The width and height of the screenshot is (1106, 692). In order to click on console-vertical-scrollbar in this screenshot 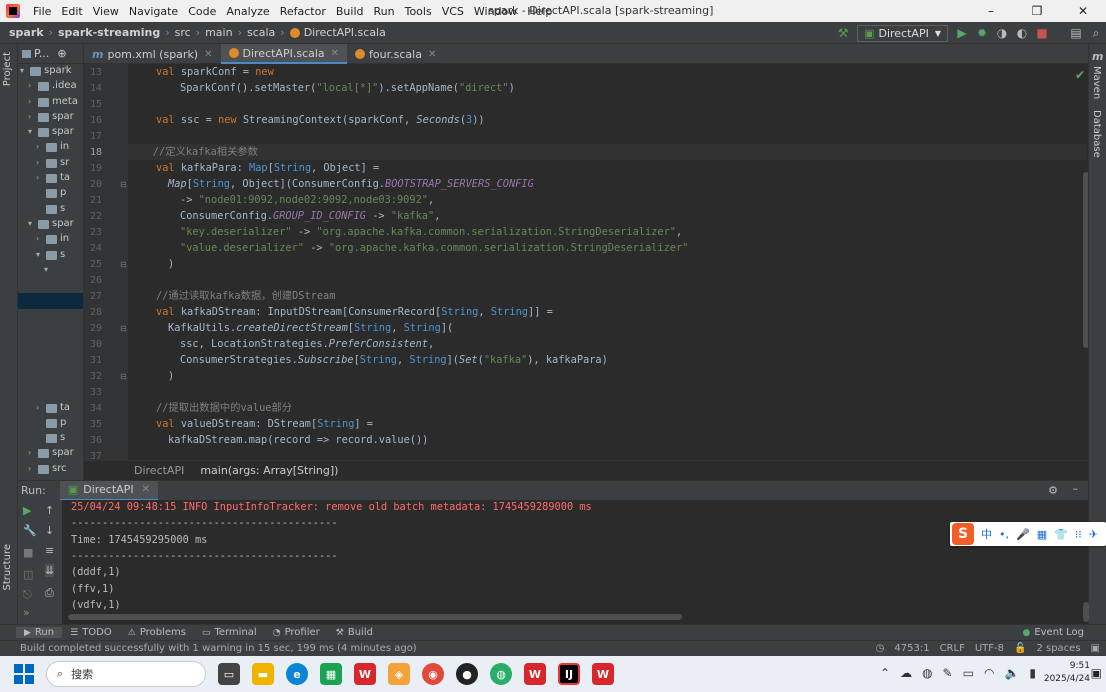, I will do `click(1086, 612)`.